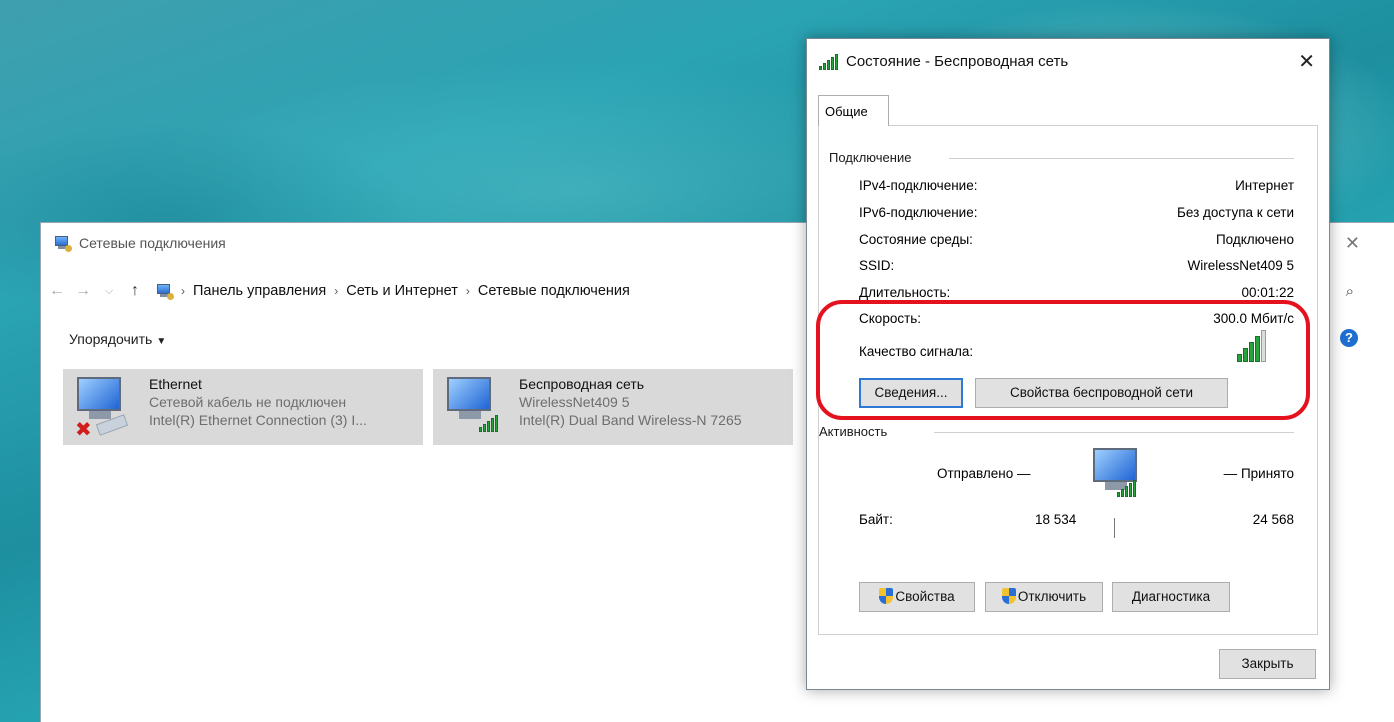 The height and width of the screenshot is (722, 1394). Describe the element at coordinates (1267, 292) in the screenshot. I see `row-value: 00:01:22` at that location.